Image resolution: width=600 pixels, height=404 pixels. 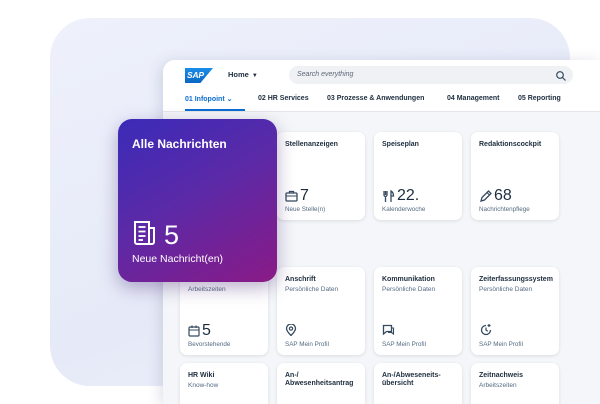 What do you see at coordinates (197, 200) in the screenshot?
I see `tile-alle-nachrichten: Alle Nachrichten 5 Neue Nachricht(en)` at bounding box center [197, 200].